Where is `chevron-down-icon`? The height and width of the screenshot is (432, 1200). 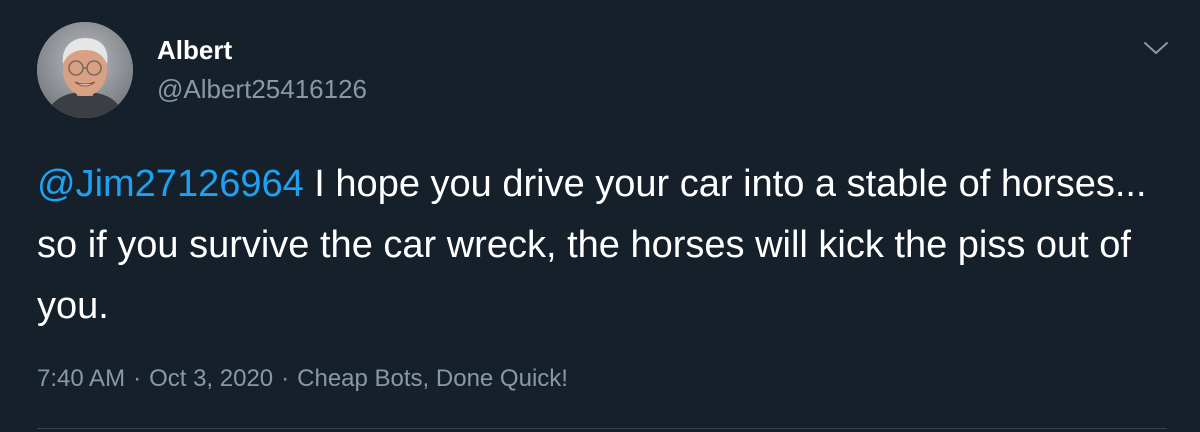
chevron-down-icon is located at coordinates (1156, 48).